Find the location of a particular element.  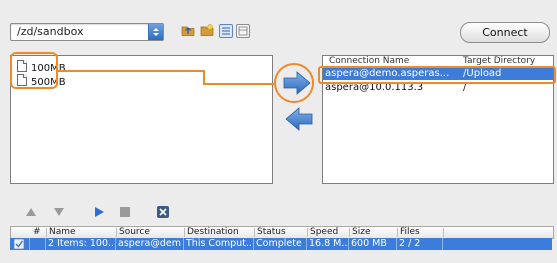

move-down-icon is located at coordinates (59, 212).